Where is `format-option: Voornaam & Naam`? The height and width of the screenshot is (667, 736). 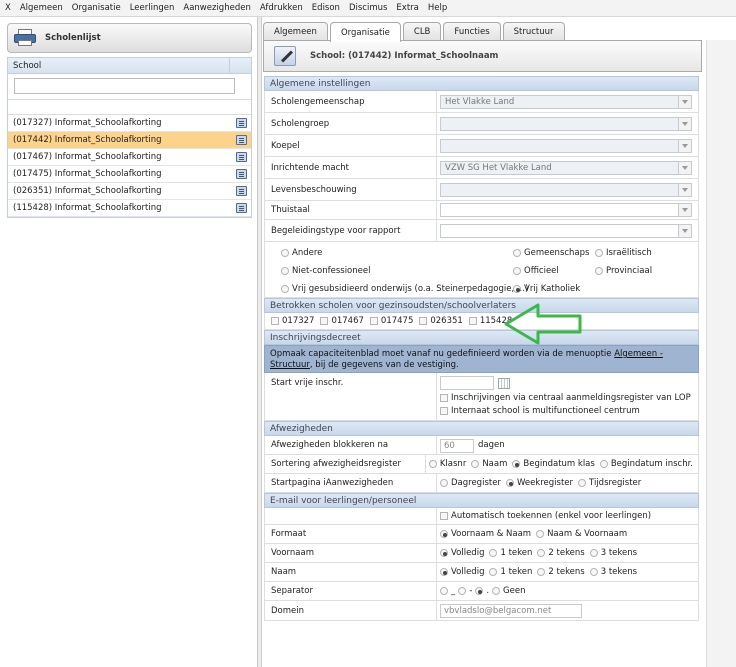
format-option: Voornaam & Naam is located at coordinates (485, 534).